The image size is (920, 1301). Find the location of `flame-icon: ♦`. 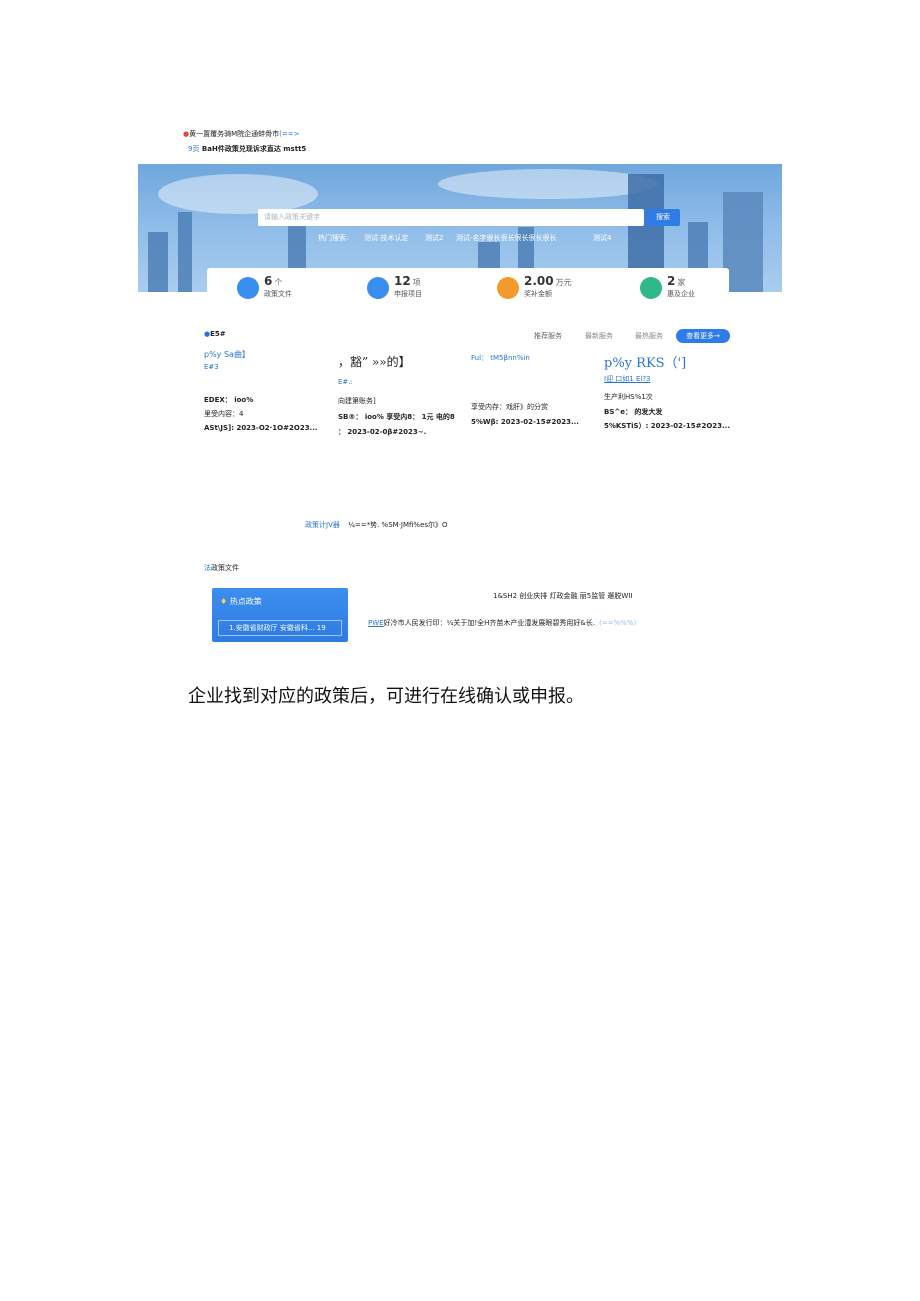

flame-icon: ♦ is located at coordinates (224, 601).